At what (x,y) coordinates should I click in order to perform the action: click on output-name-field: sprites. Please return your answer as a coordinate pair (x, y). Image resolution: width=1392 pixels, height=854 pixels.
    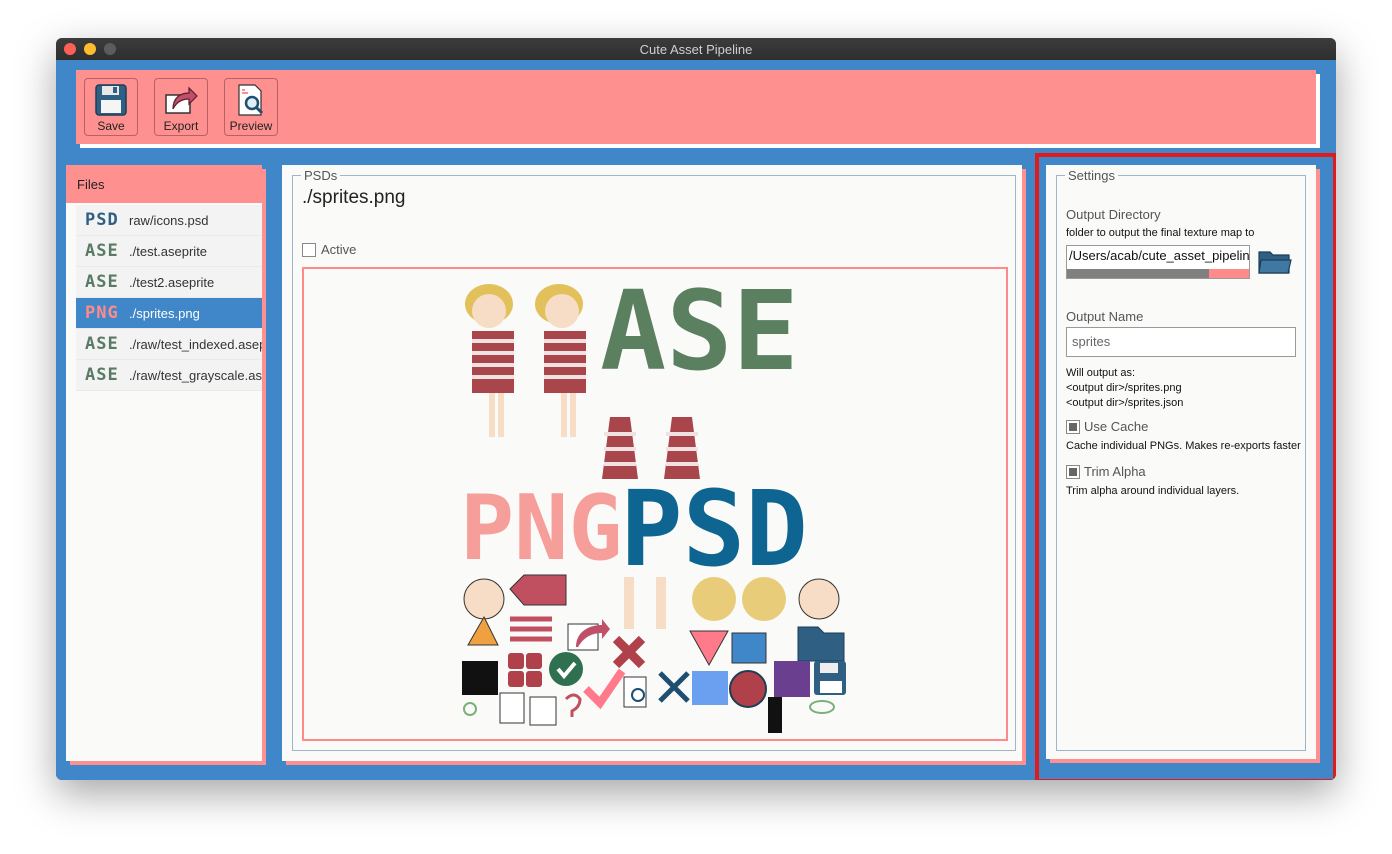
    Looking at the image, I should click on (1181, 342).